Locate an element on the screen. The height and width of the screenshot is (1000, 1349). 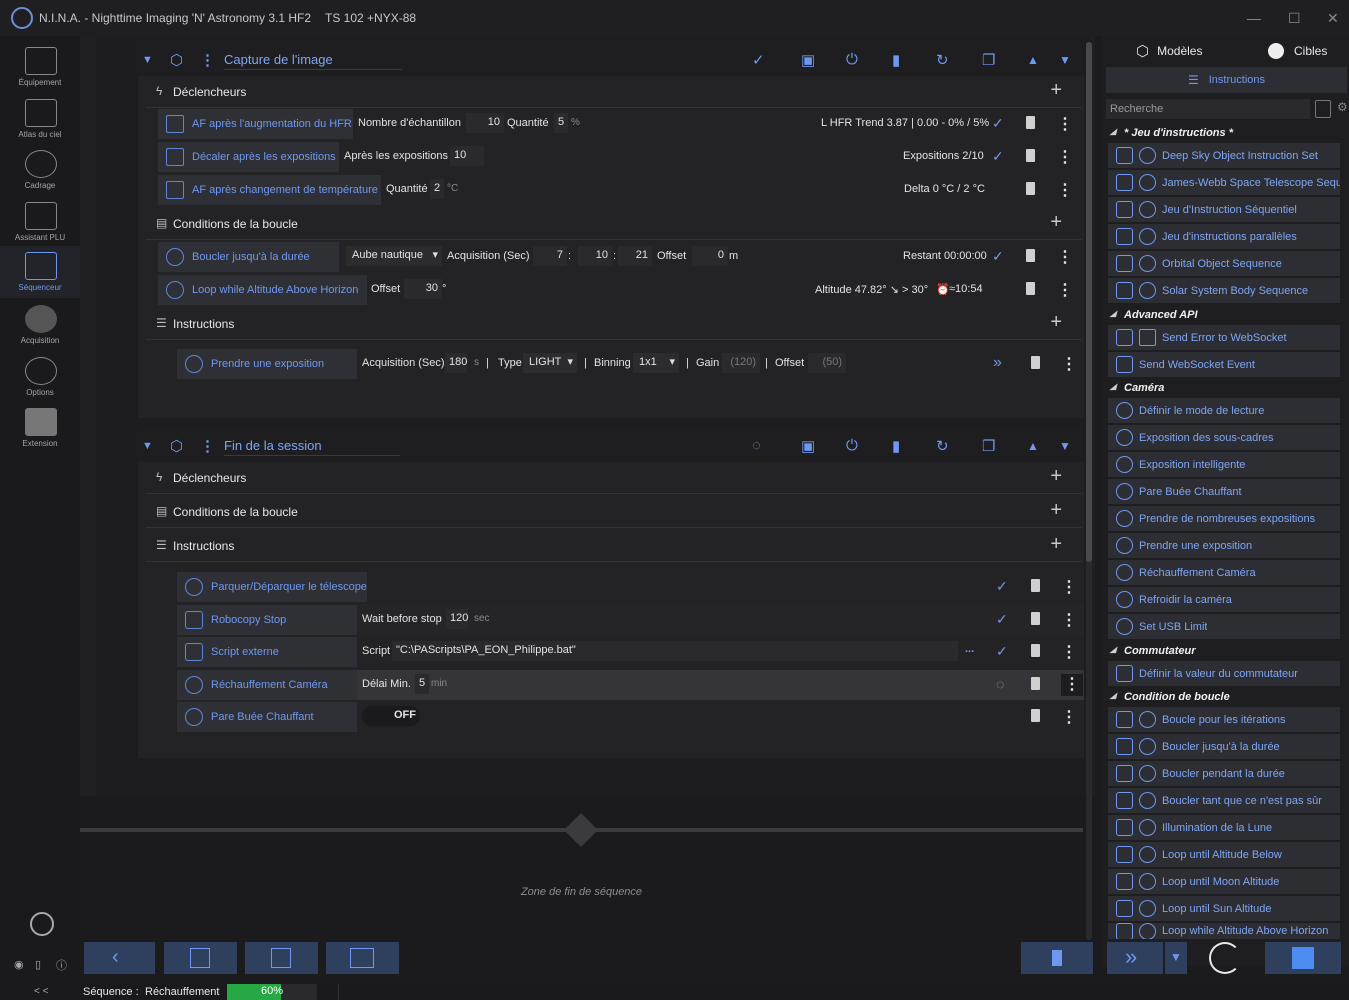
nav-framing: Cadrage is located at coordinates (40, 170).